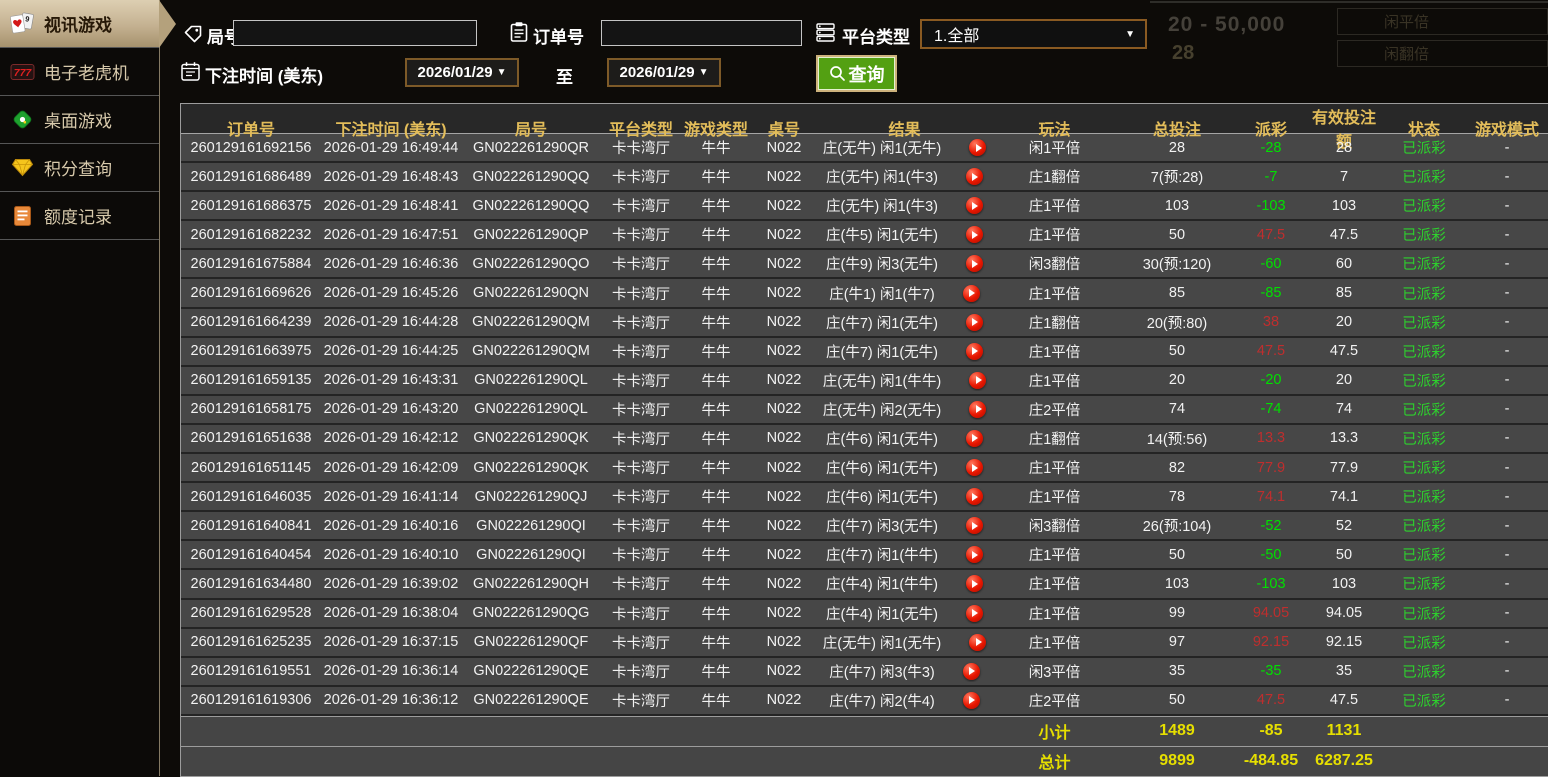 Image resolution: width=1548 pixels, height=777 pixels. Describe the element at coordinates (462, 72) in the screenshot. I see `date-from-picker: 2026/01/29` at that location.